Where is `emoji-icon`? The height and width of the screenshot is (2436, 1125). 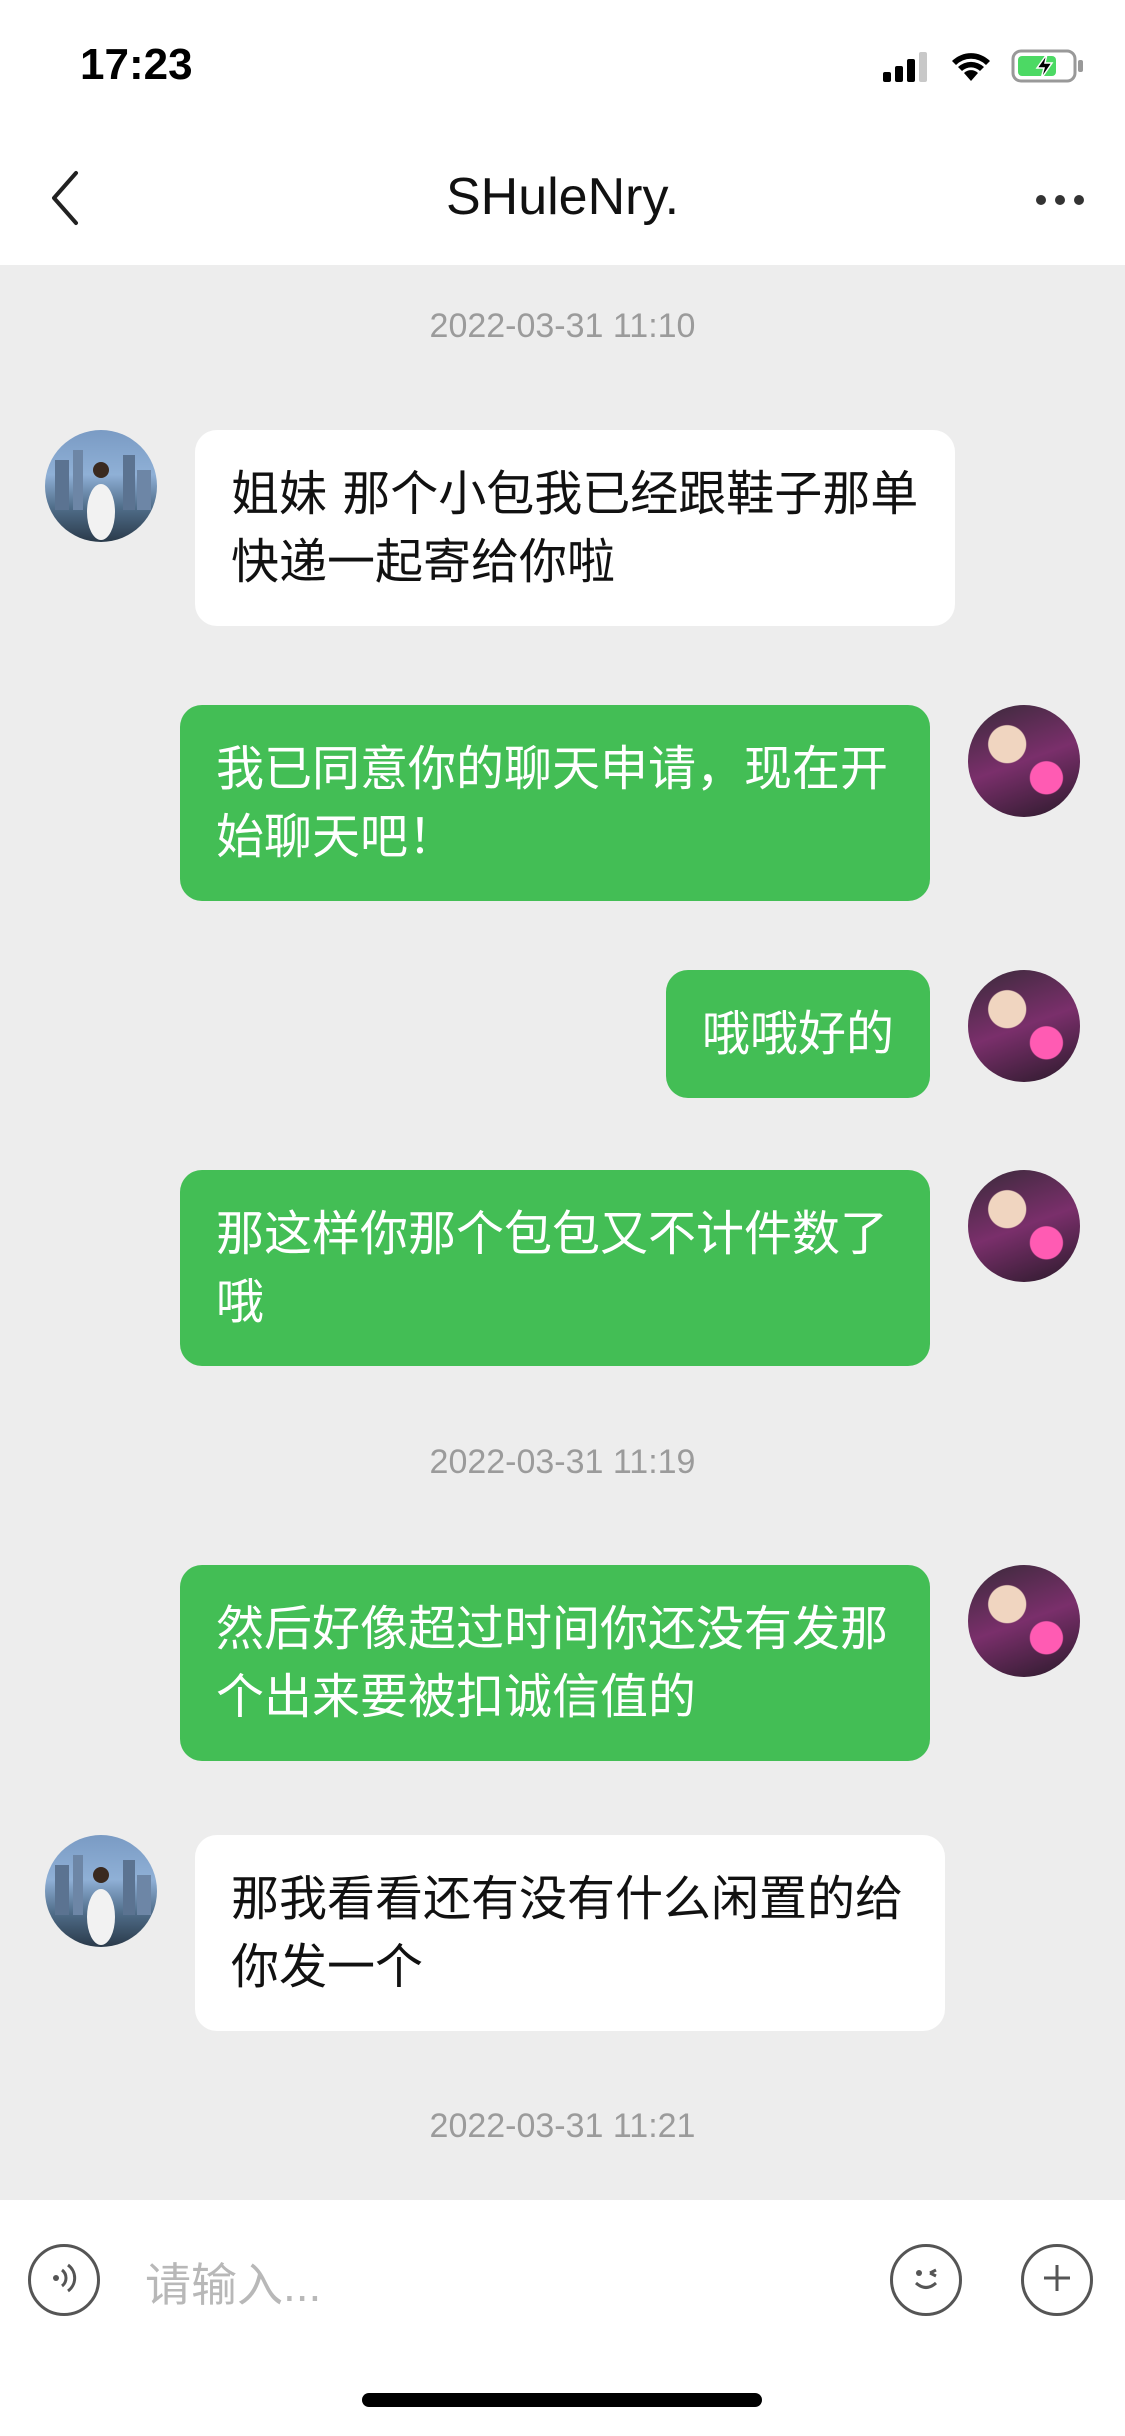 emoji-icon is located at coordinates (926, 2280).